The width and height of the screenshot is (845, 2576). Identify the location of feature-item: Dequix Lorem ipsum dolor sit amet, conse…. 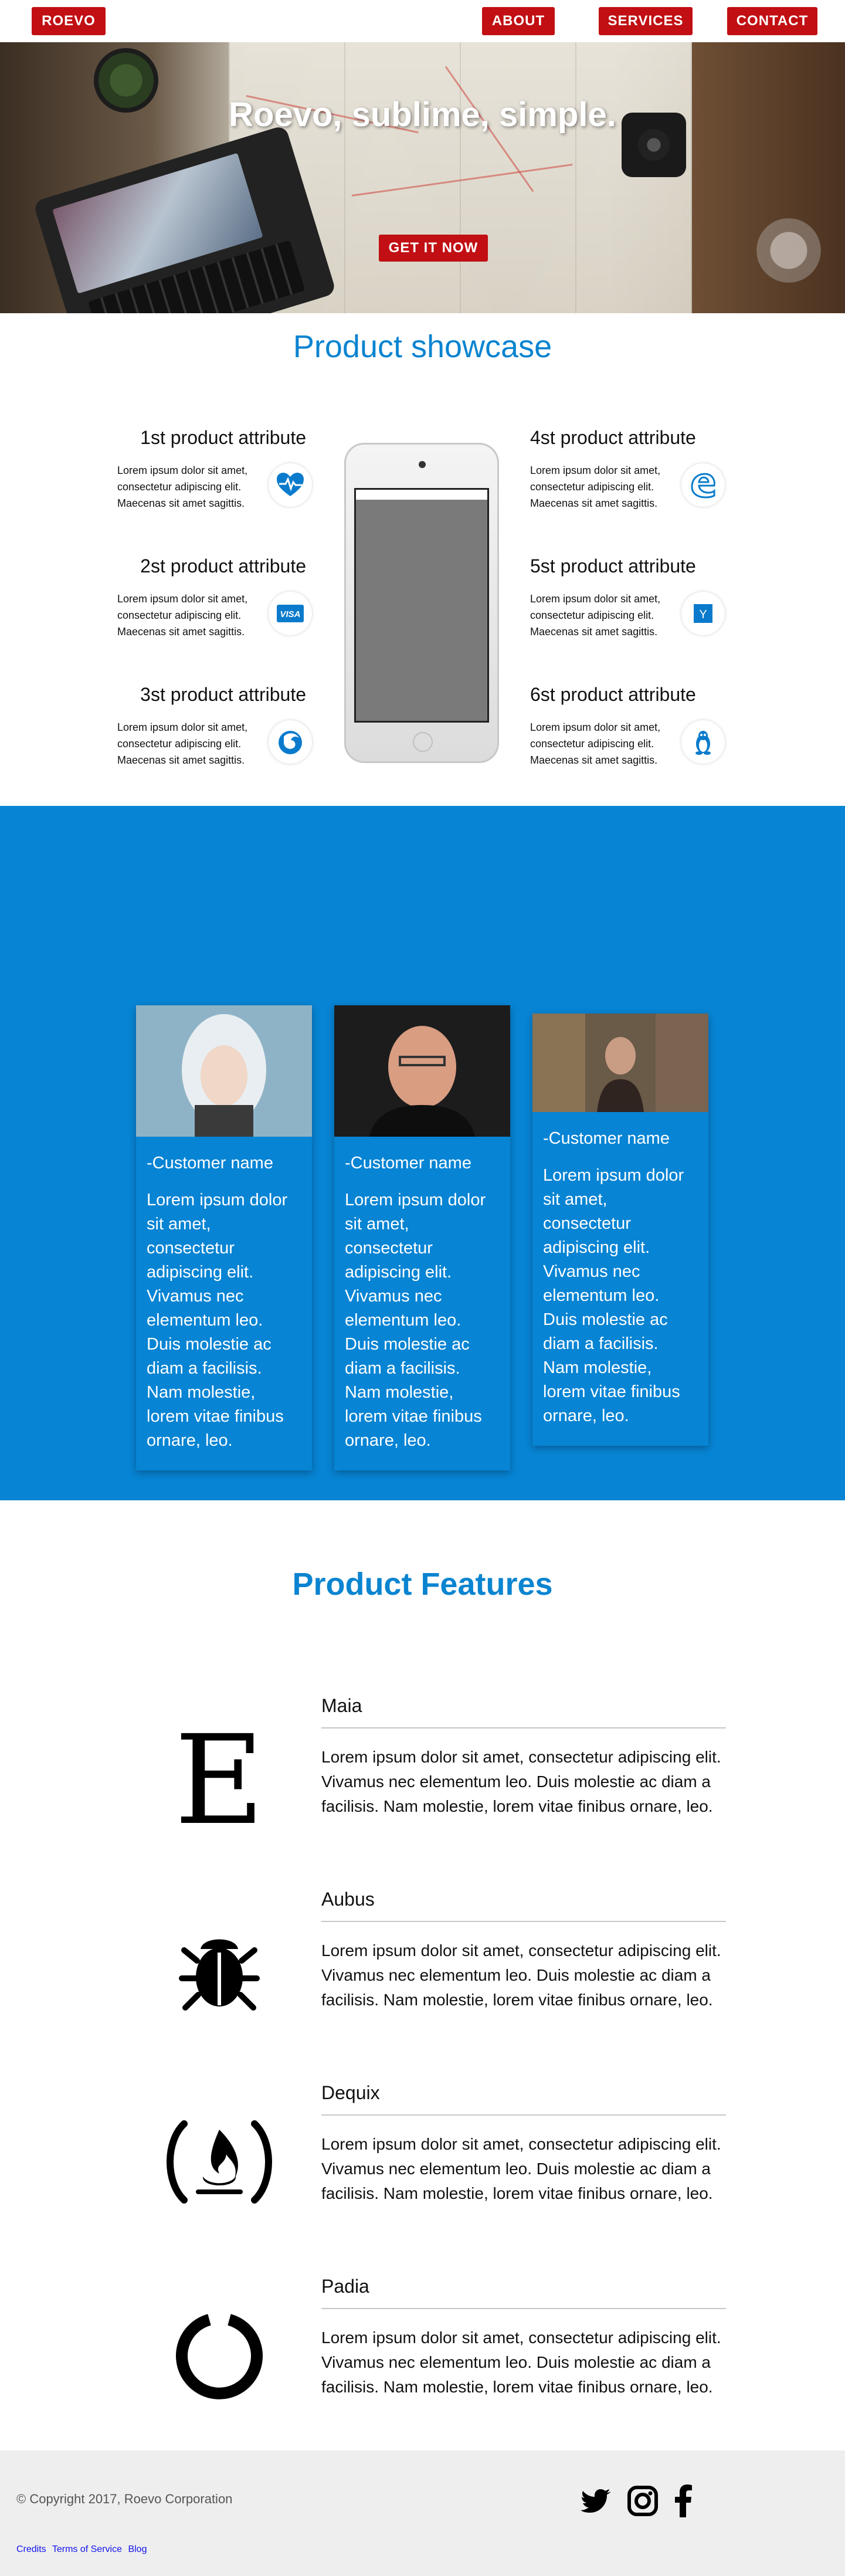
(523, 2144).